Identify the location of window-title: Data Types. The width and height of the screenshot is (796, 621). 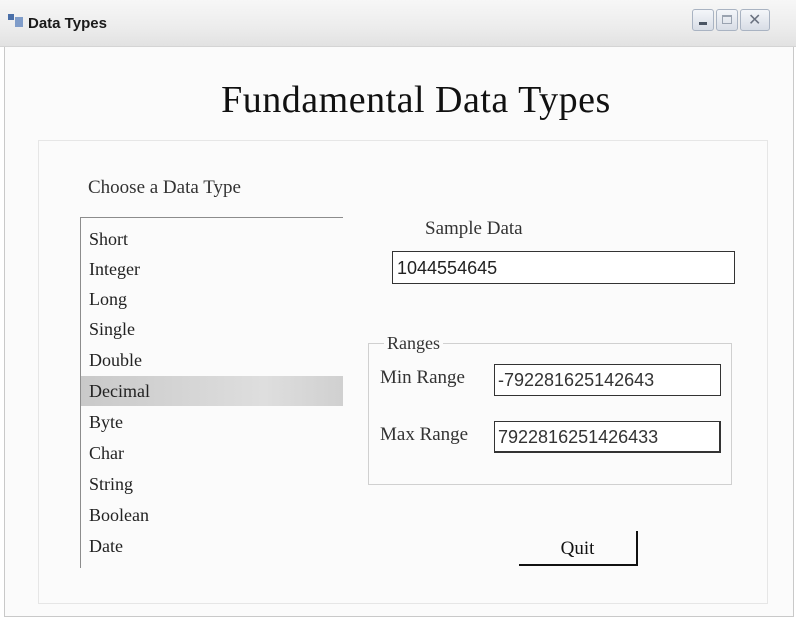
(67, 23).